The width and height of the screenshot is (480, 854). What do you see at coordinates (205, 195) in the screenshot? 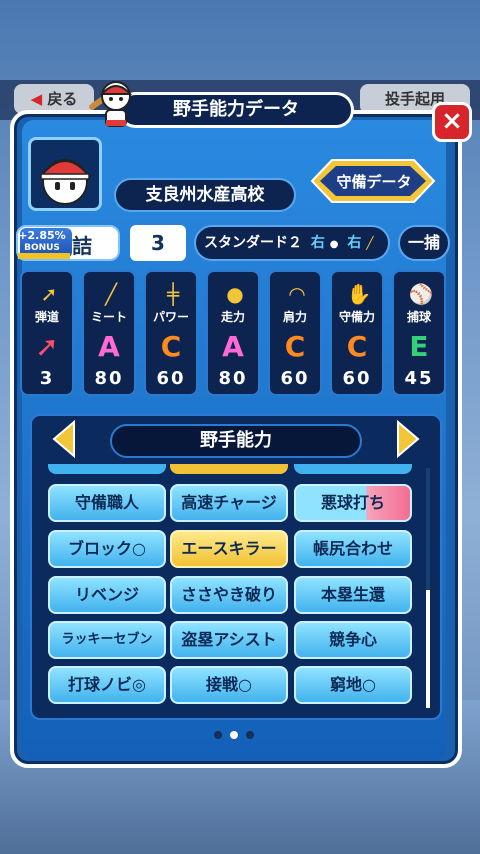
I see `school-name: 支良州水産高校` at bounding box center [205, 195].